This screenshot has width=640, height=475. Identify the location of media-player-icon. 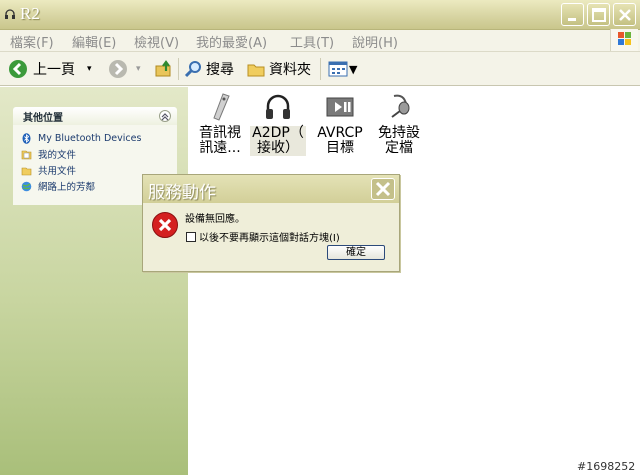
(340, 107).